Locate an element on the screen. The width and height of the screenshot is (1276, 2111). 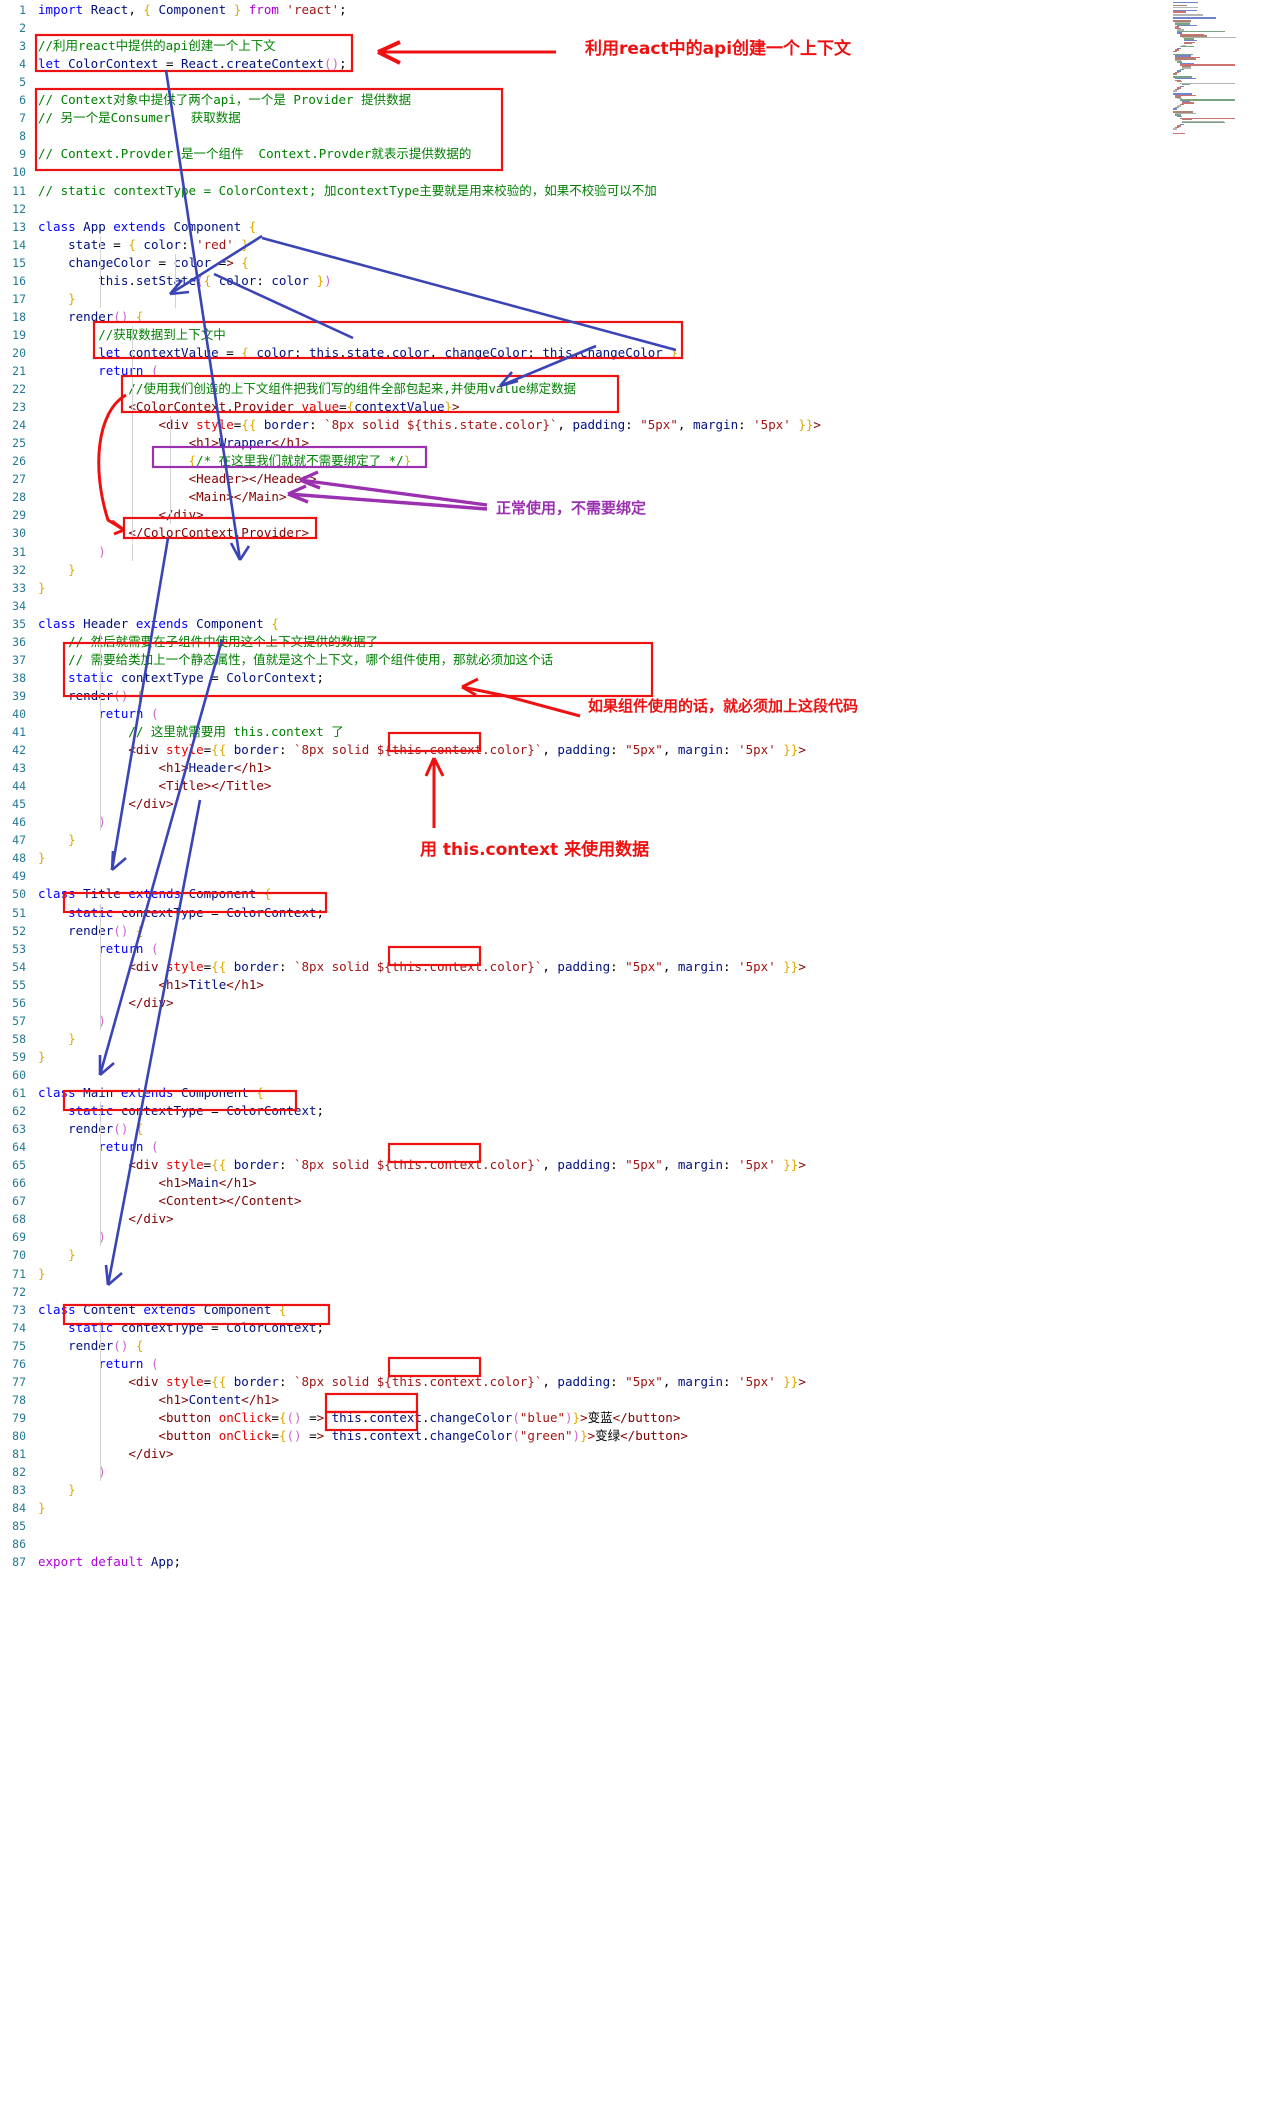
code-line: 66 <h1>Main</h1> is located at coordinates (638, 1183).